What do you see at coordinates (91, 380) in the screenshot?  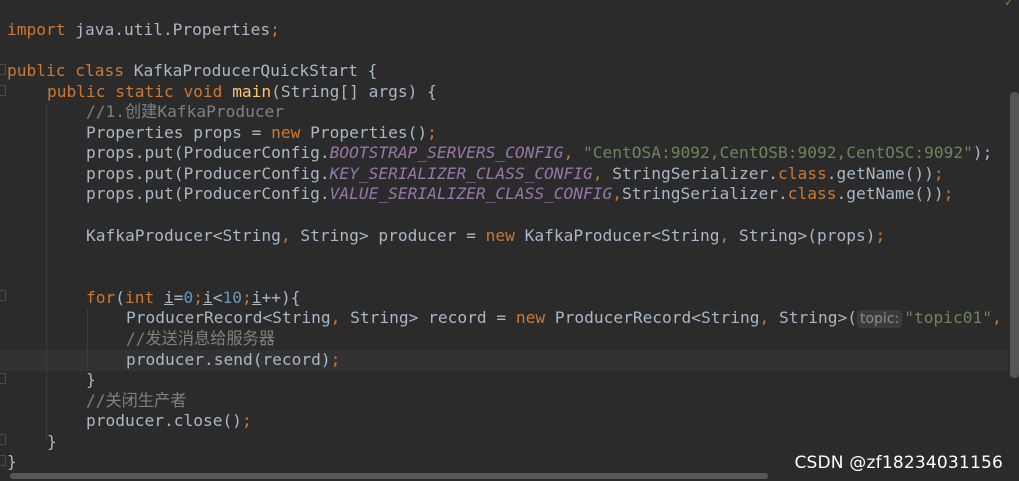 I see `code-line-close-for: }` at bounding box center [91, 380].